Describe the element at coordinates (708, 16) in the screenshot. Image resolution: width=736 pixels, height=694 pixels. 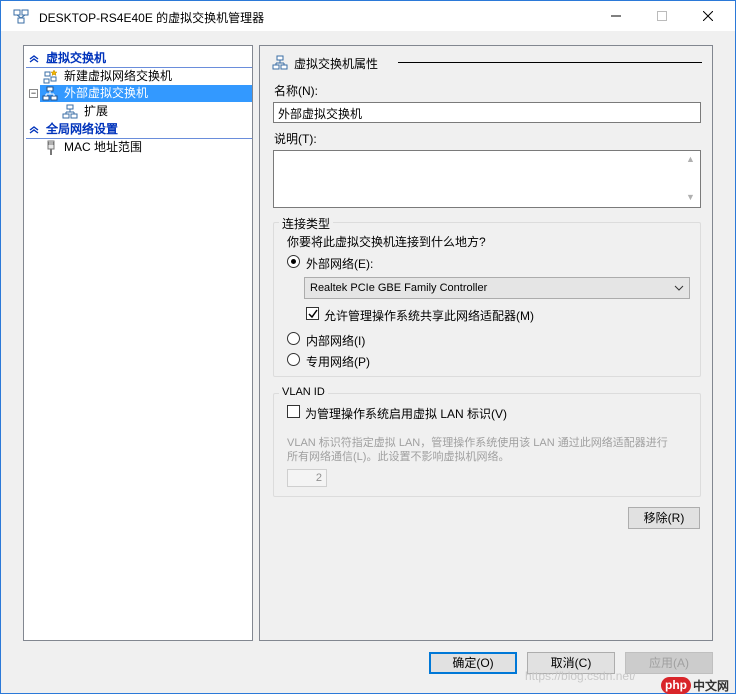
I see `close-button` at that location.